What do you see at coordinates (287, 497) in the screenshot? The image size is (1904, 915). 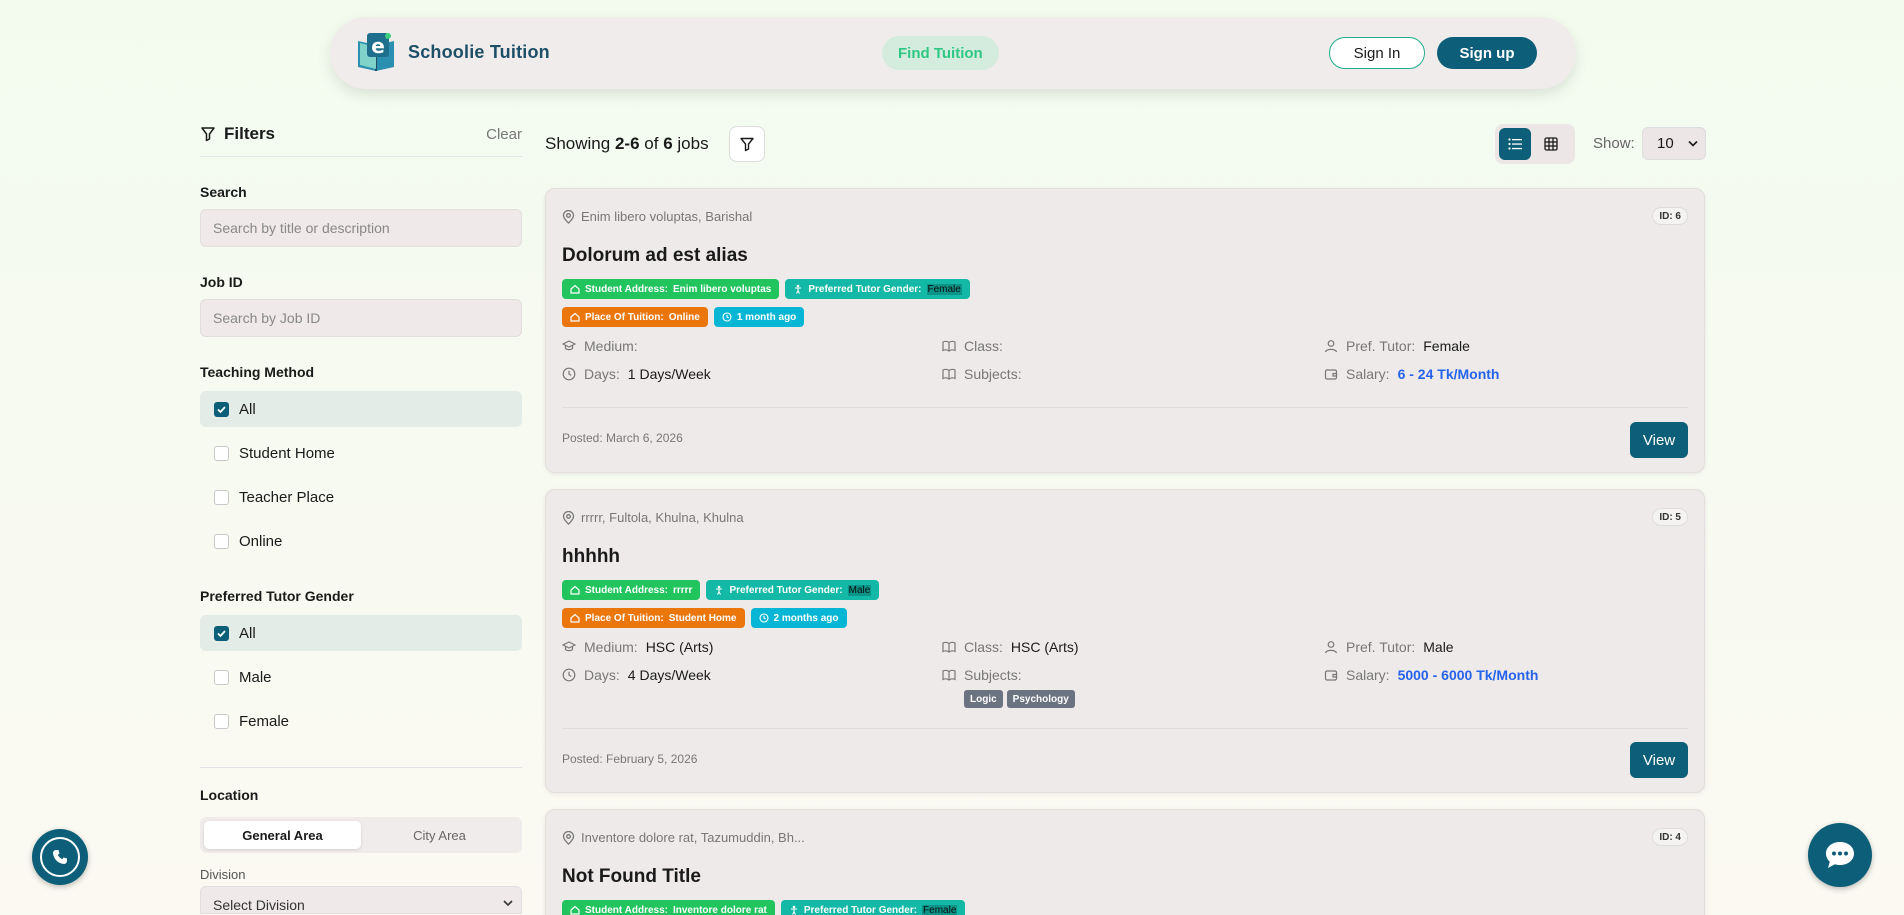 I see `teaching-option-label: Teacher Place` at bounding box center [287, 497].